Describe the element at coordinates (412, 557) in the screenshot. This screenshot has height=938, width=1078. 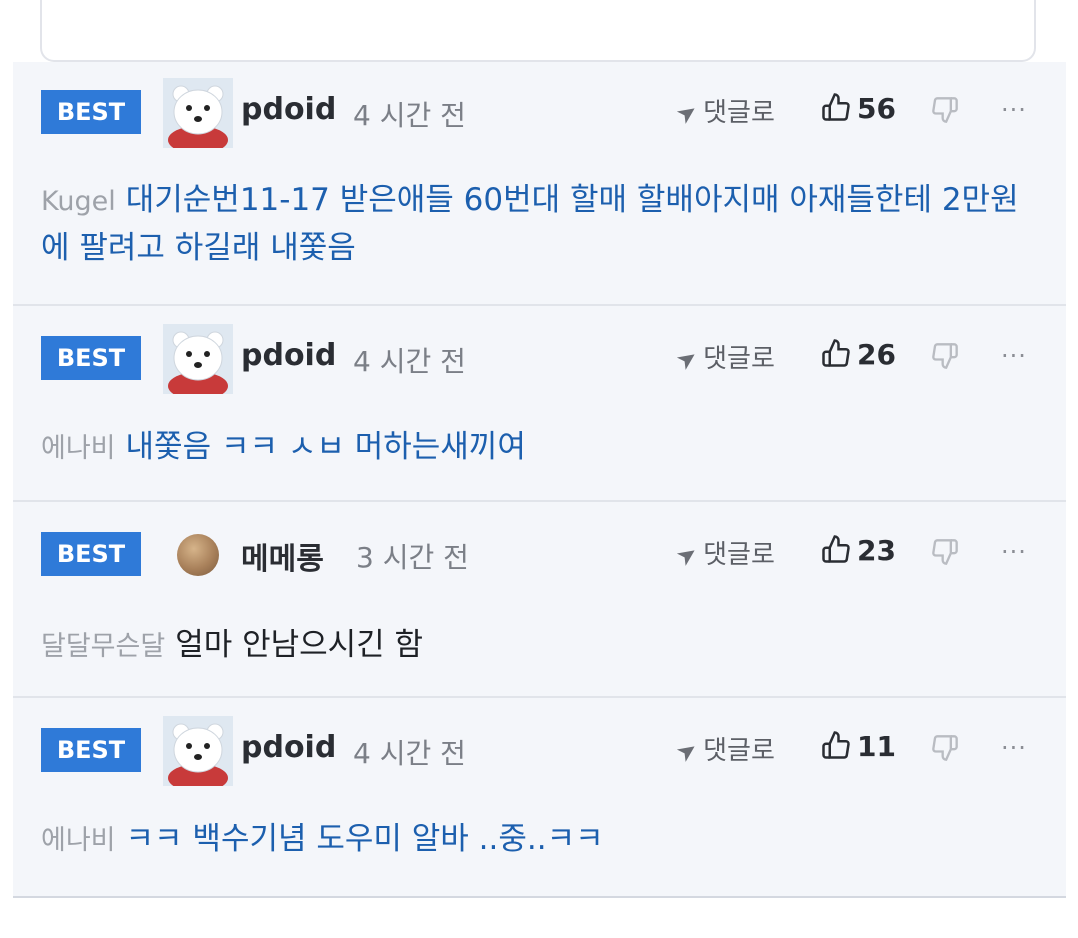
I see `timestamp: 3 시간 전` at that location.